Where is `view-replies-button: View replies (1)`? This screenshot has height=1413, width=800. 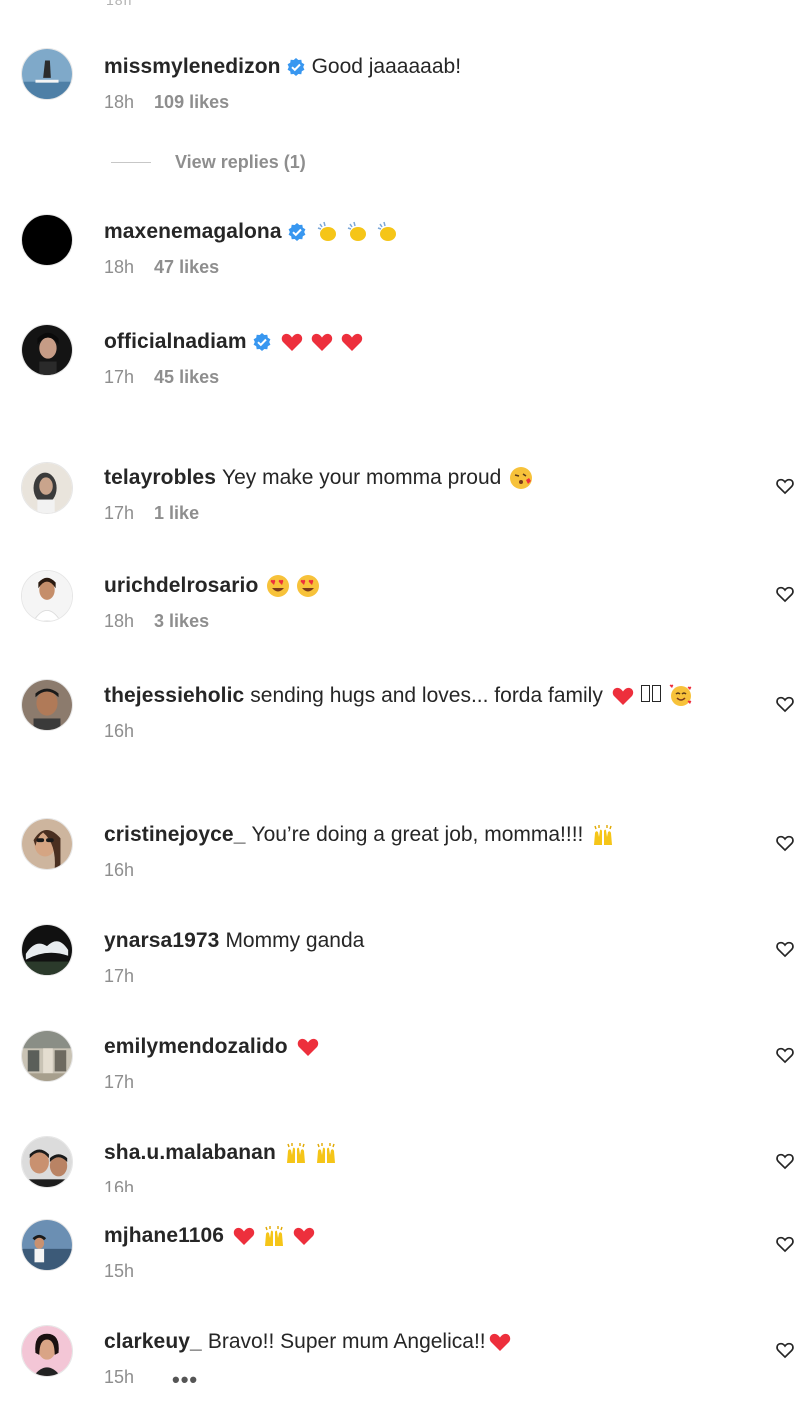 view-replies-button: View replies (1) is located at coordinates (208, 162).